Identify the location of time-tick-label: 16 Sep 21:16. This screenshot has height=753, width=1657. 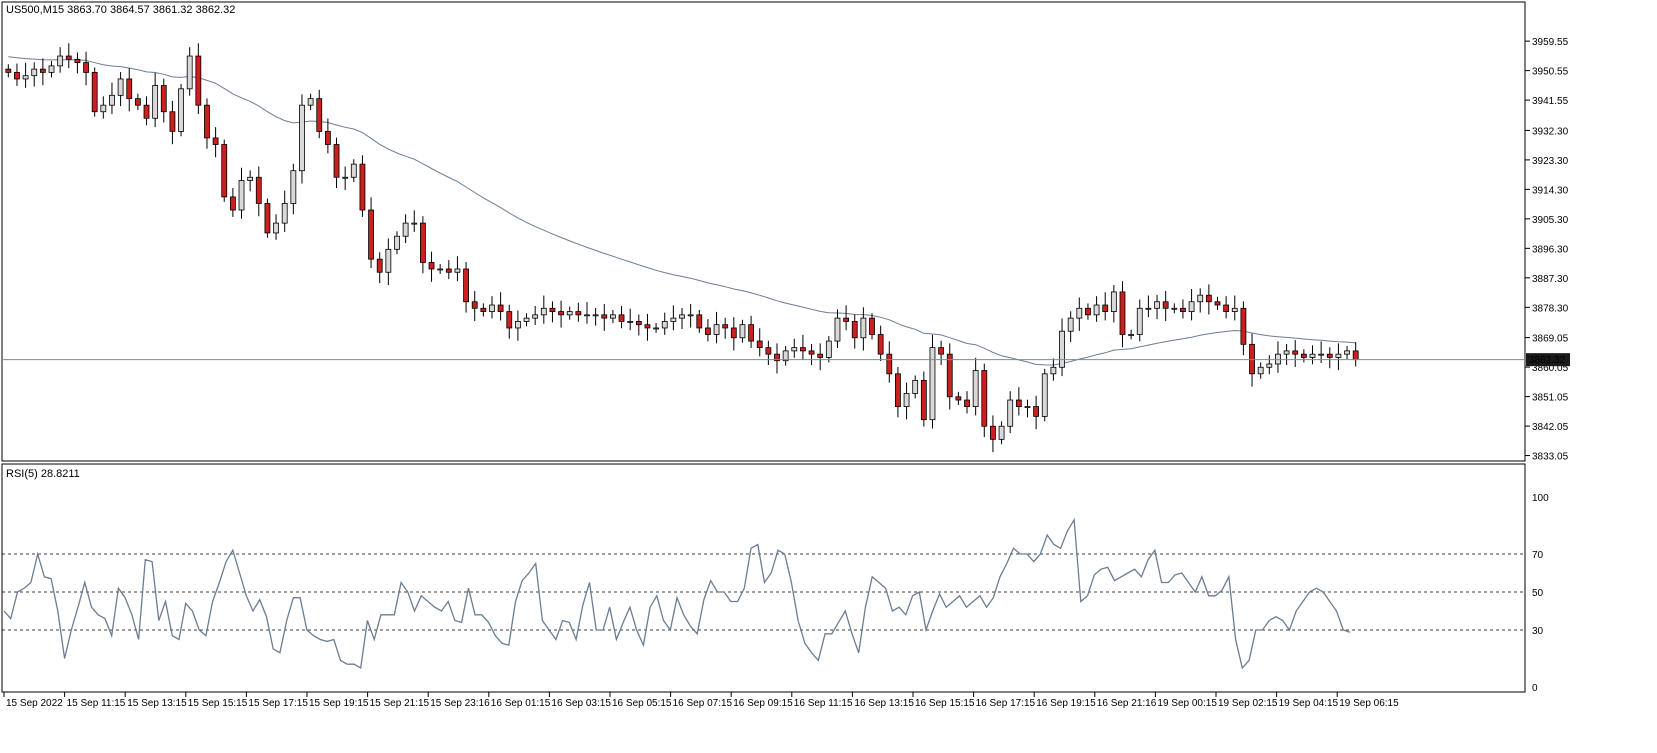
(1127, 703).